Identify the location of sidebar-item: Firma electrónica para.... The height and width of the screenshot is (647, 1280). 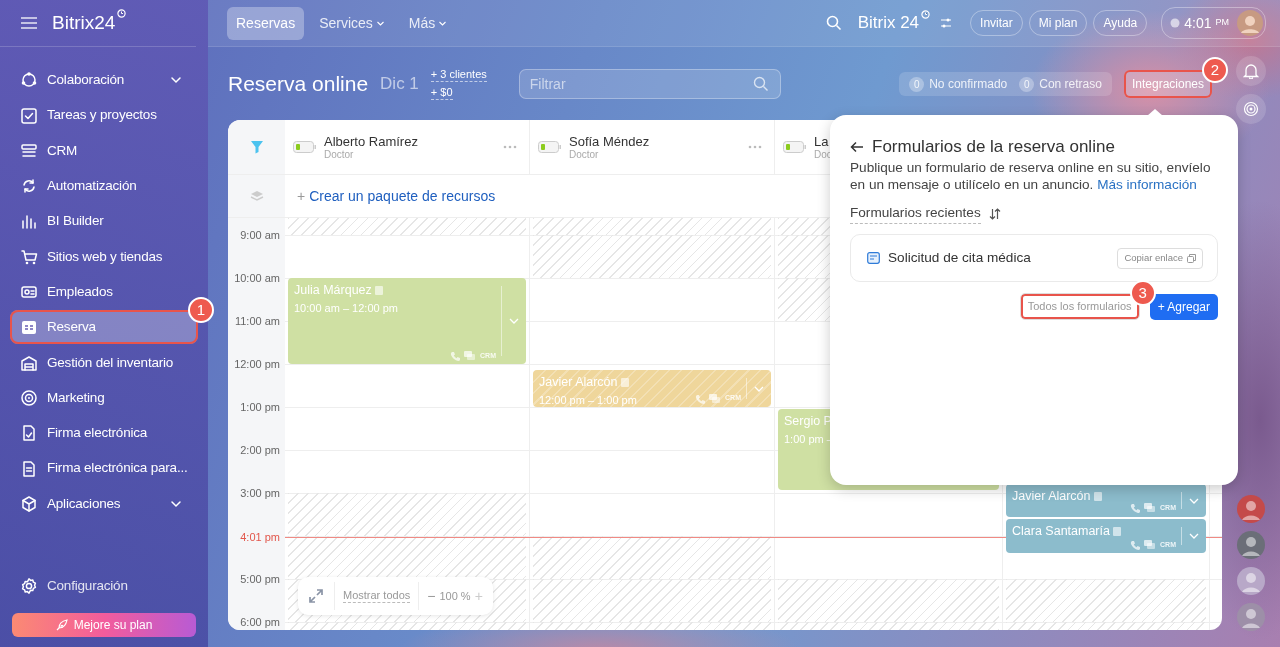
(104, 468).